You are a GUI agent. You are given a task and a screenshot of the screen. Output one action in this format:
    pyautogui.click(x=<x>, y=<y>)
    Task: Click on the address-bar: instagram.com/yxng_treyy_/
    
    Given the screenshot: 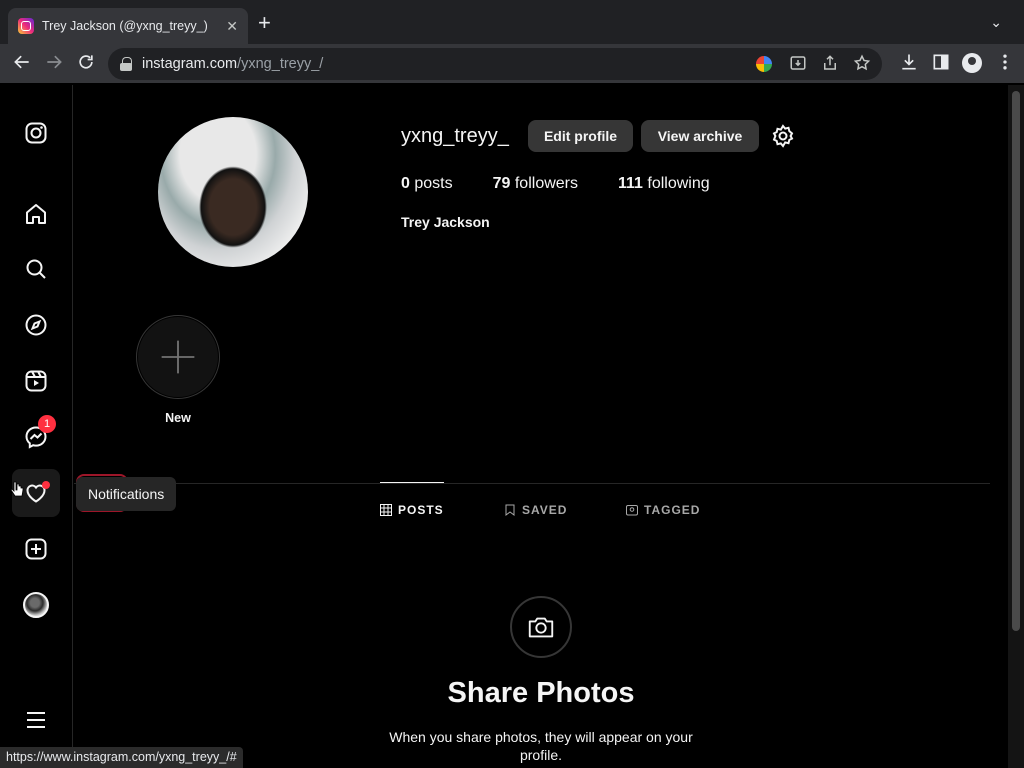 What is the action you would take?
    pyautogui.click(x=495, y=64)
    